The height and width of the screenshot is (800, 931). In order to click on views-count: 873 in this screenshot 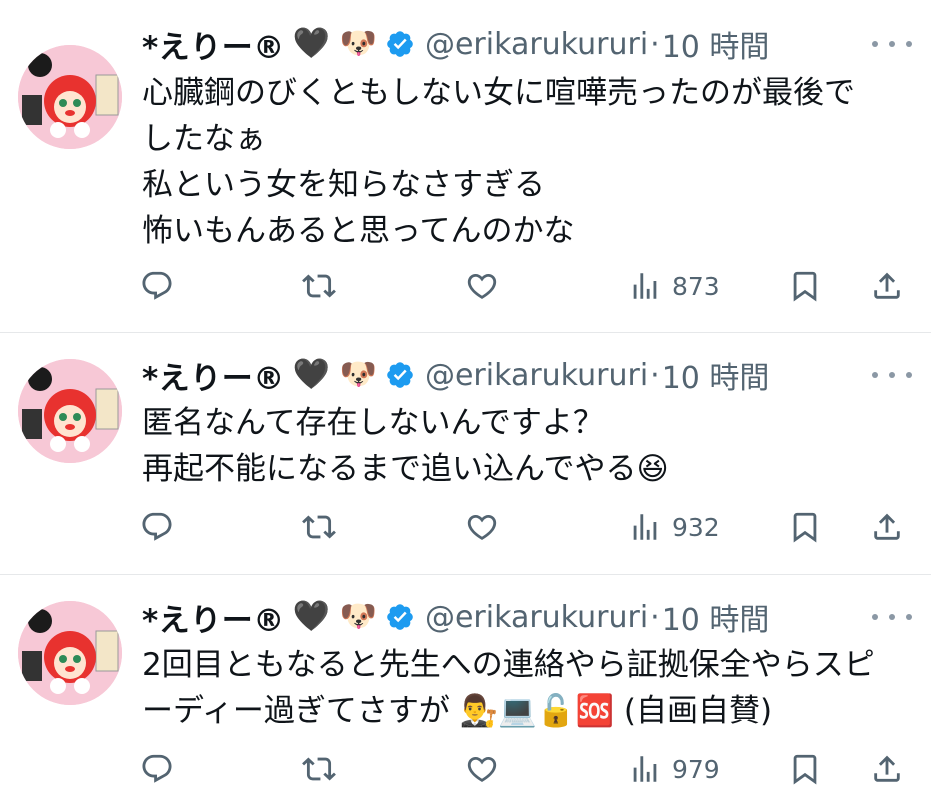, I will do `click(696, 286)`.